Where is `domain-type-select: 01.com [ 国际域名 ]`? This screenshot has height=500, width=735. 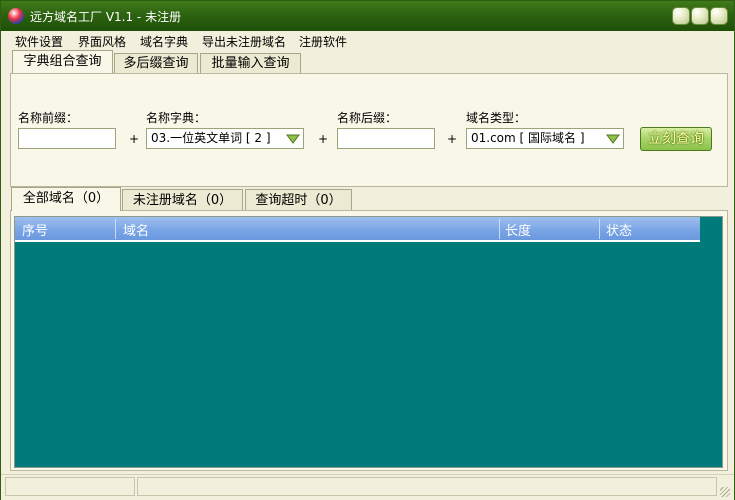
domain-type-select: 01.com [ 国际域名 ] is located at coordinates (545, 138).